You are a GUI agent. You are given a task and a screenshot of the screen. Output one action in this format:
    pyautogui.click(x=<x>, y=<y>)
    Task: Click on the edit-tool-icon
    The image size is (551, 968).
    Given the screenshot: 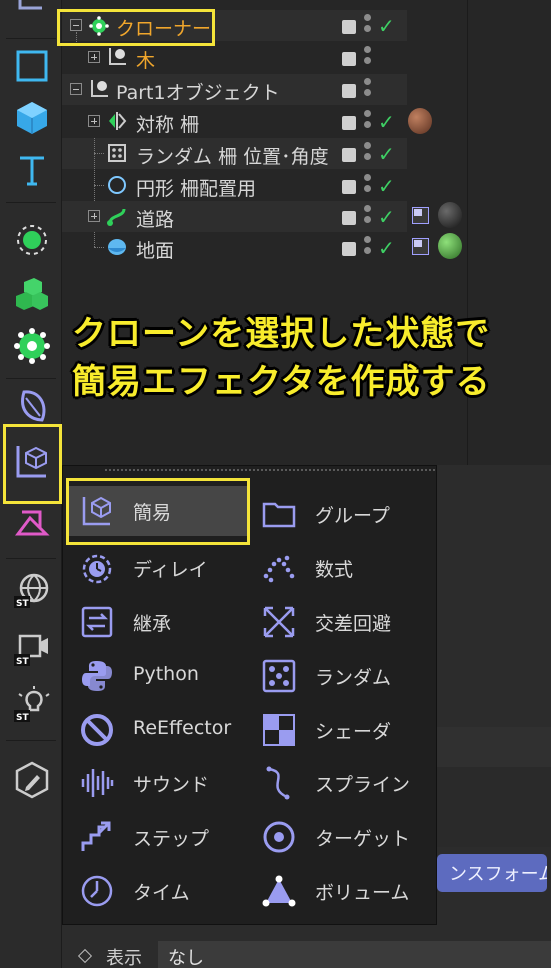 What is the action you would take?
    pyautogui.click(x=32, y=780)
    